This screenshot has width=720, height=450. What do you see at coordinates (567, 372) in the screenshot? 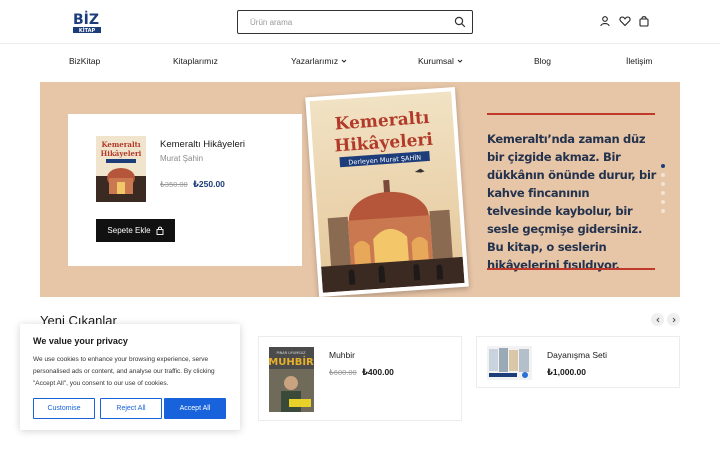
I see `sale-price: ₺1,000.00` at bounding box center [567, 372].